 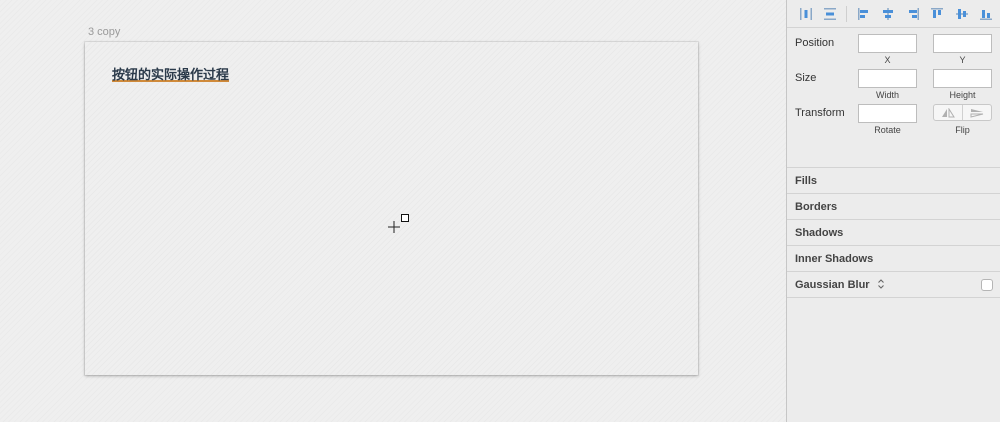 What do you see at coordinates (806, 181) in the screenshot?
I see `fills-title: Fills` at bounding box center [806, 181].